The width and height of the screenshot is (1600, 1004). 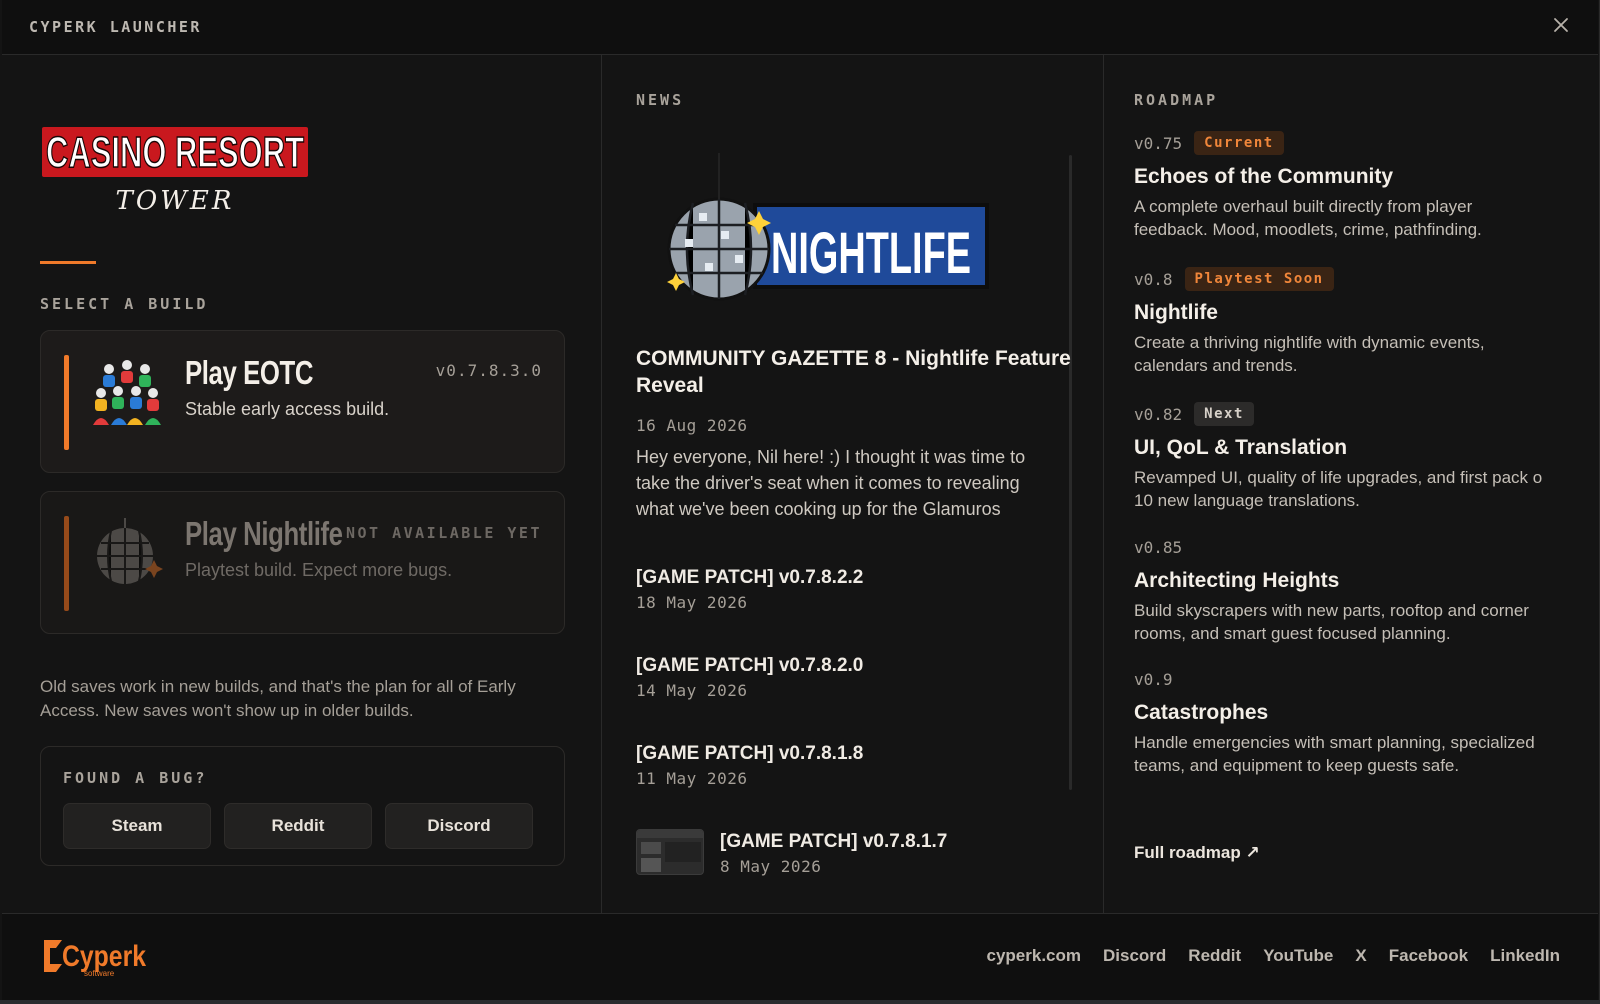 What do you see at coordinates (127, 393) in the screenshot?
I see `crowd-icon` at bounding box center [127, 393].